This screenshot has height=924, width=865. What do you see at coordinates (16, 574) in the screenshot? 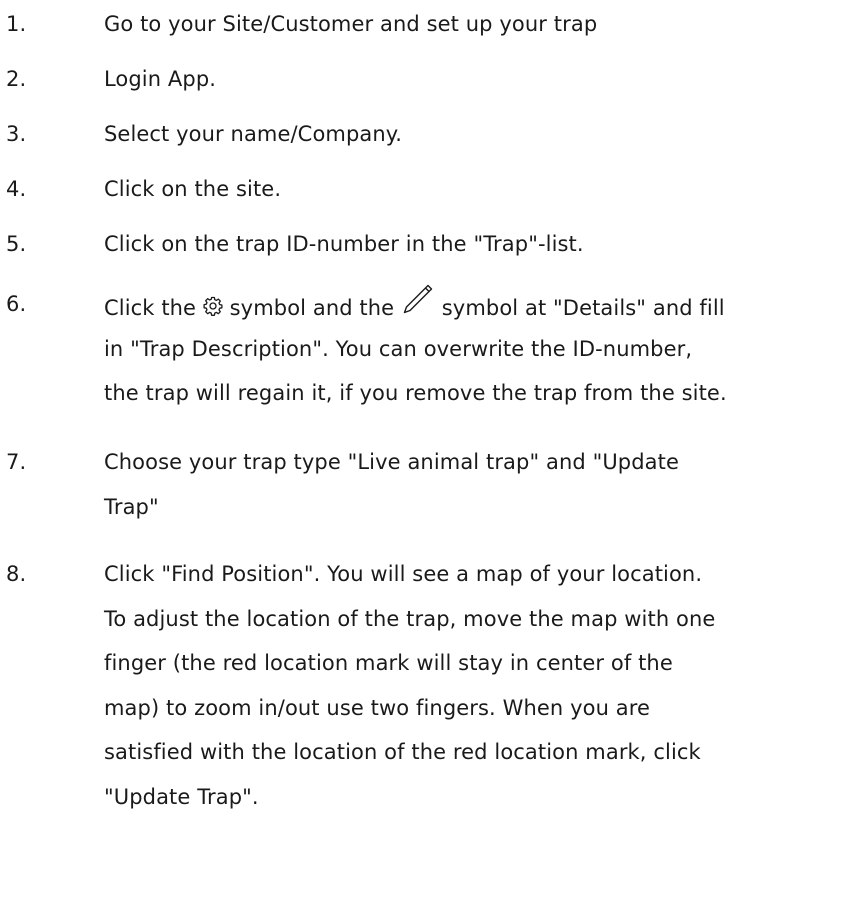
I see `step-number: 8.` at bounding box center [16, 574].